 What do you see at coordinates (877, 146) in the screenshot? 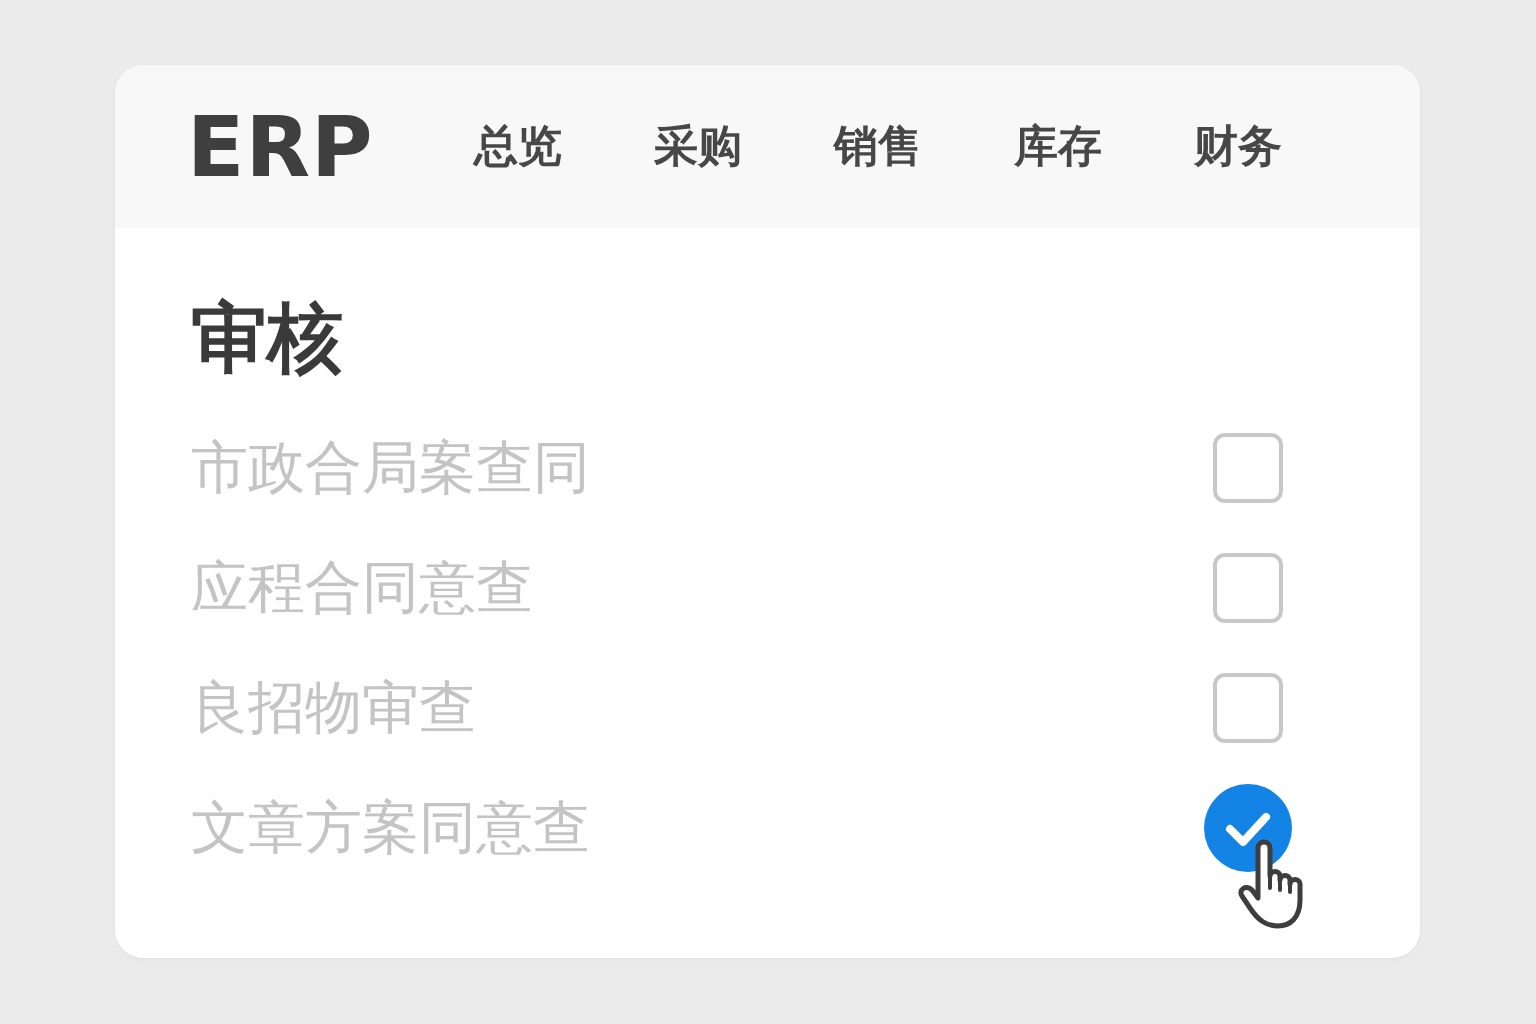
I see `nav-link: 销售` at bounding box center [877, 146].